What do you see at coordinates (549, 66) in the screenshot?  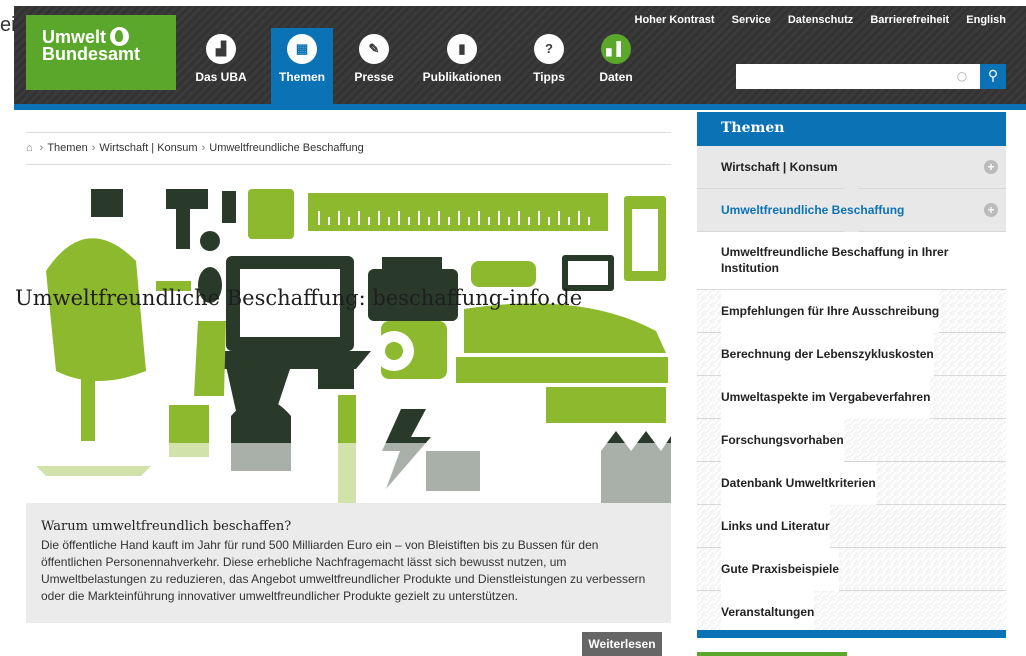 I see `nav-item-tipps: ? Tipps` at bounding box center [549, 66].